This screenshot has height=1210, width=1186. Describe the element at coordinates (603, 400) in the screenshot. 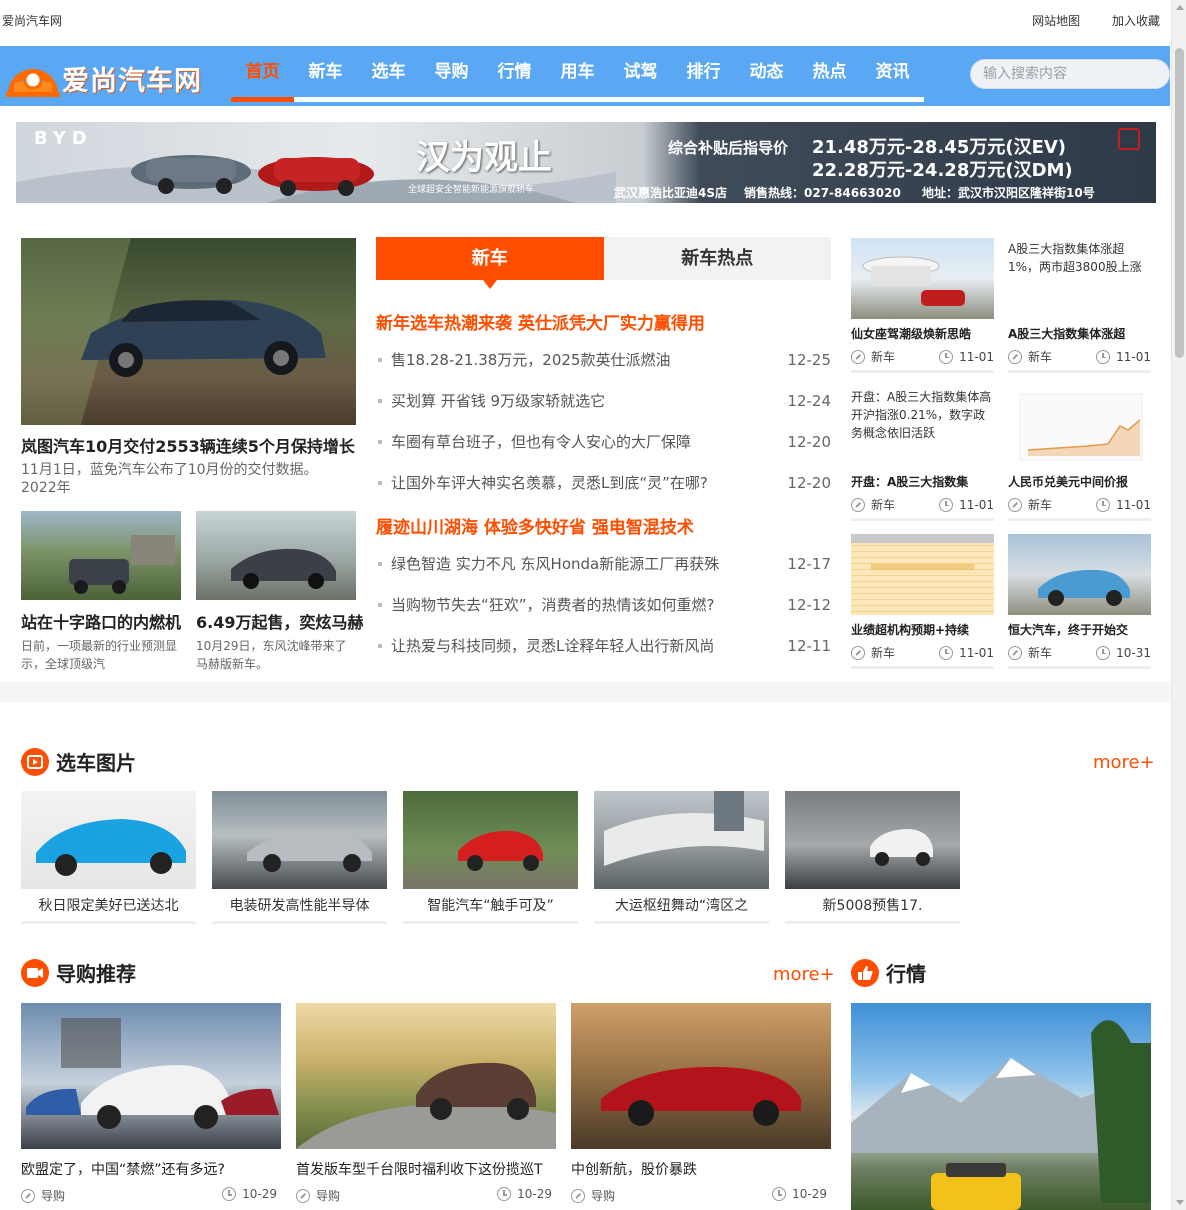

I see `list-item: 买划算 开省钱 9万级家轿就选它 12-24` at that location.